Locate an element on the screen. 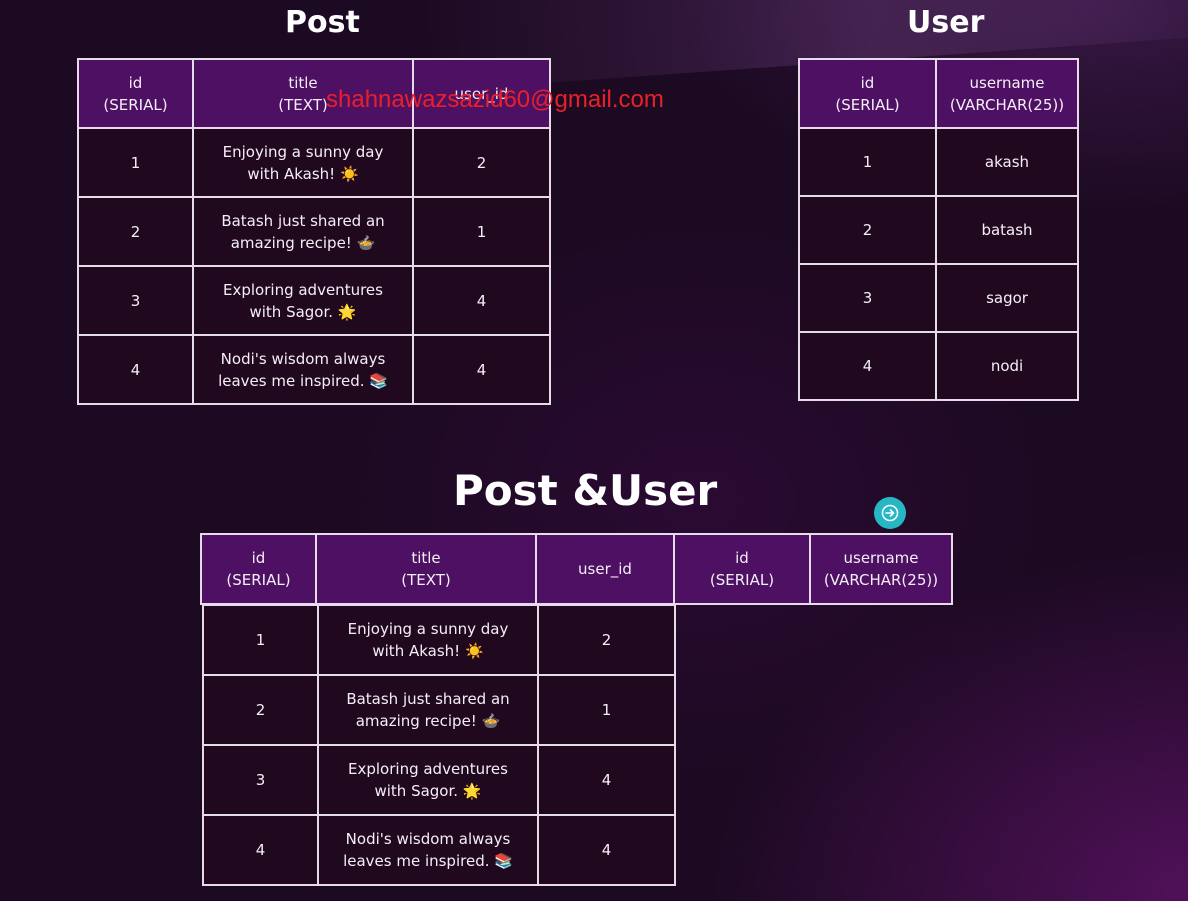 Image resolution: width=1188 pixels, height=901 pixels. user-table-title: User is located at coordinates (946, 22).